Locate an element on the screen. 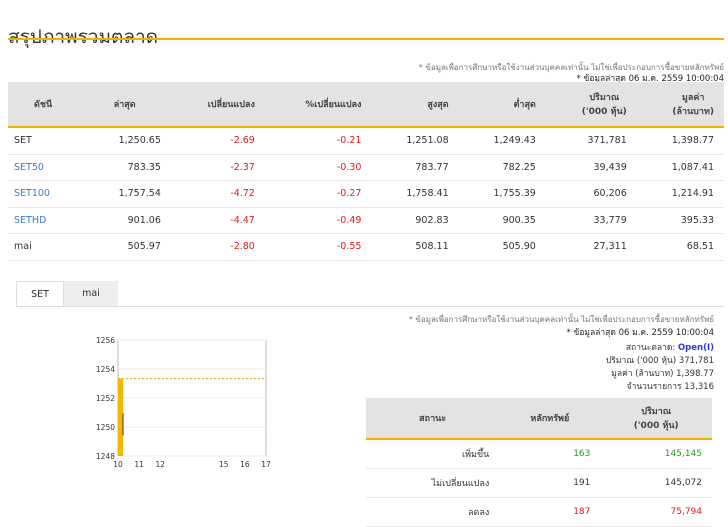  cell-volume-unchanged: 145,072 is located at coordinates (656, 483).